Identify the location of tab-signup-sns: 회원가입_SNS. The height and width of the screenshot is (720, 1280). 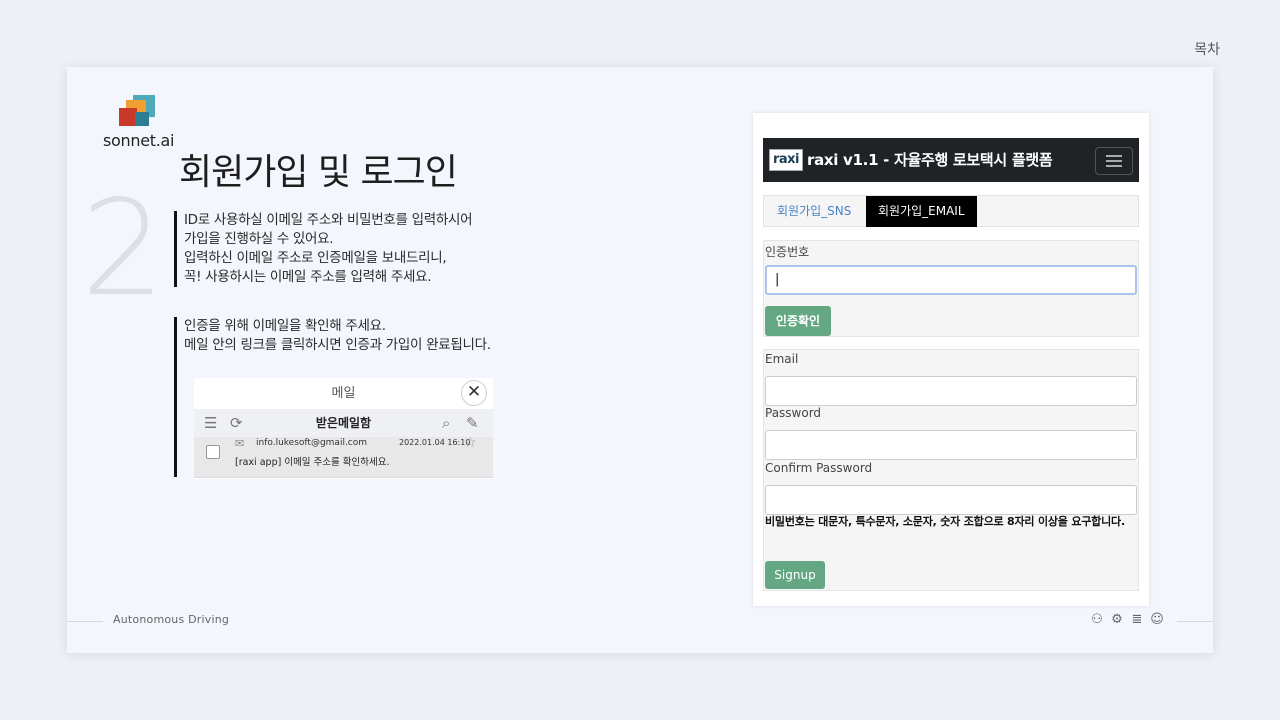
(814, 211).